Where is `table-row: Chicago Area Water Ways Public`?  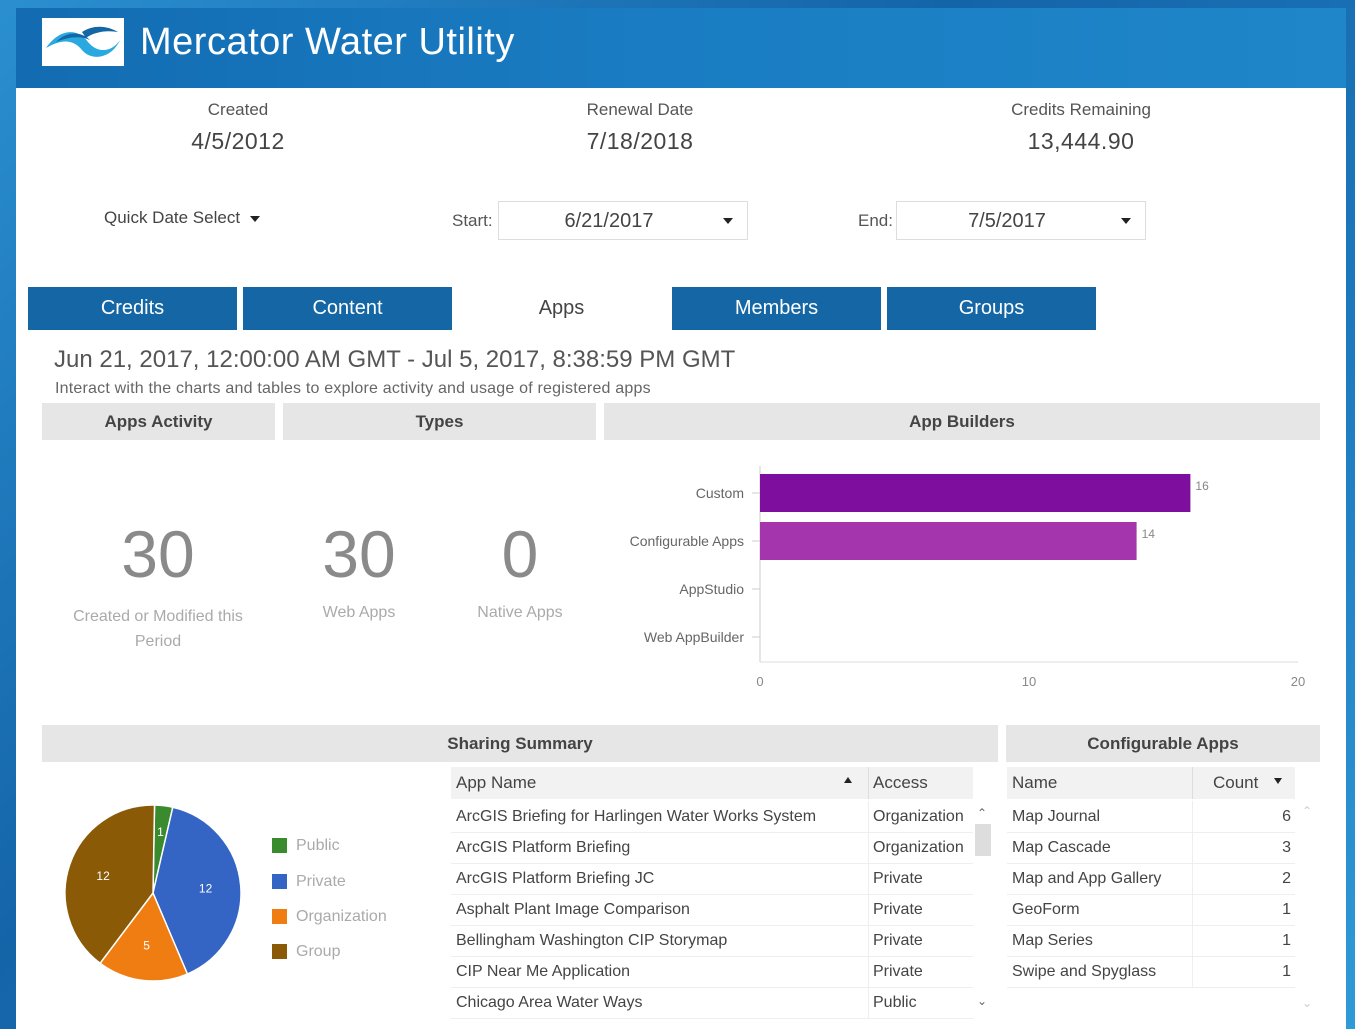 table-row: Chicago Area Water Ways Public is located at coordinates (712, 1003).